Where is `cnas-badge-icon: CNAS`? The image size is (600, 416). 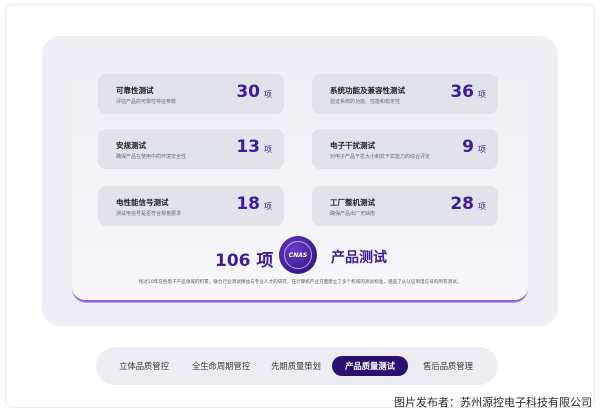 cnas-badge-icon: CNAS is located at coordinates (298, 255).